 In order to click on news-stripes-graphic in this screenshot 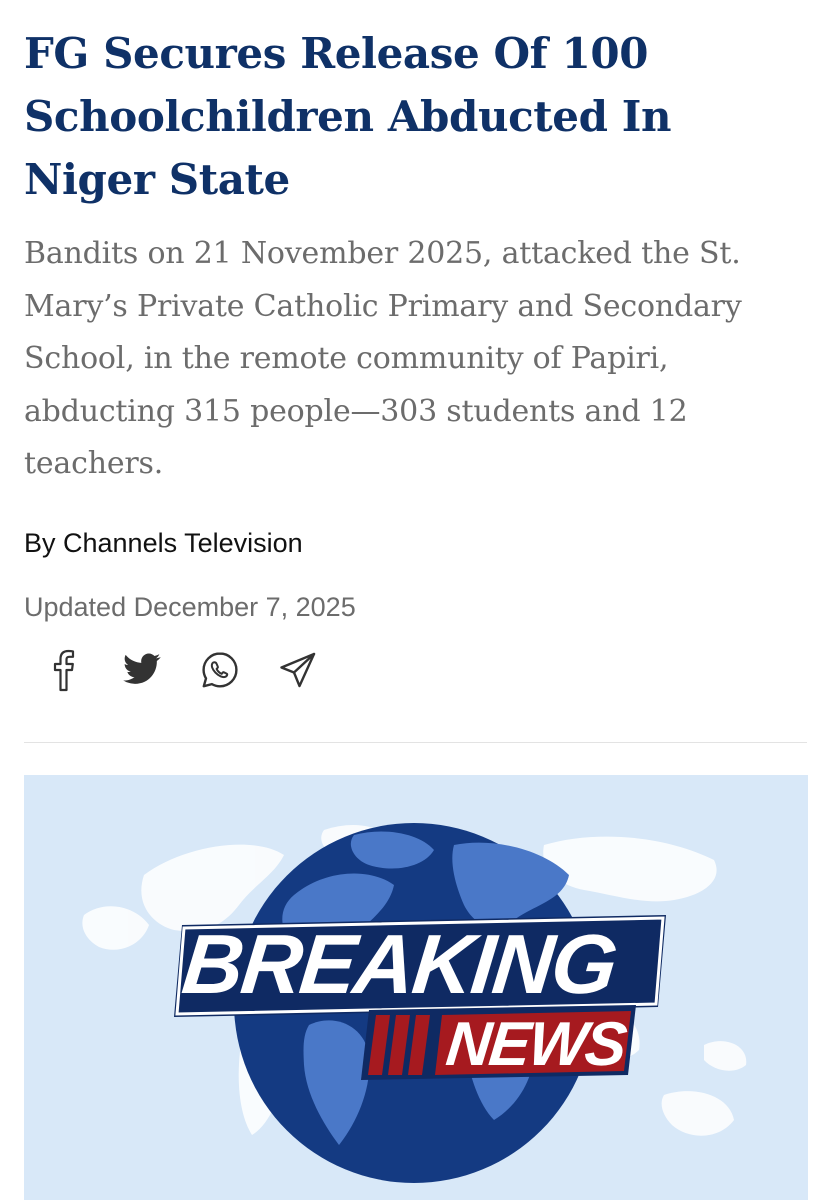, I will do `click(399, 1045)`.